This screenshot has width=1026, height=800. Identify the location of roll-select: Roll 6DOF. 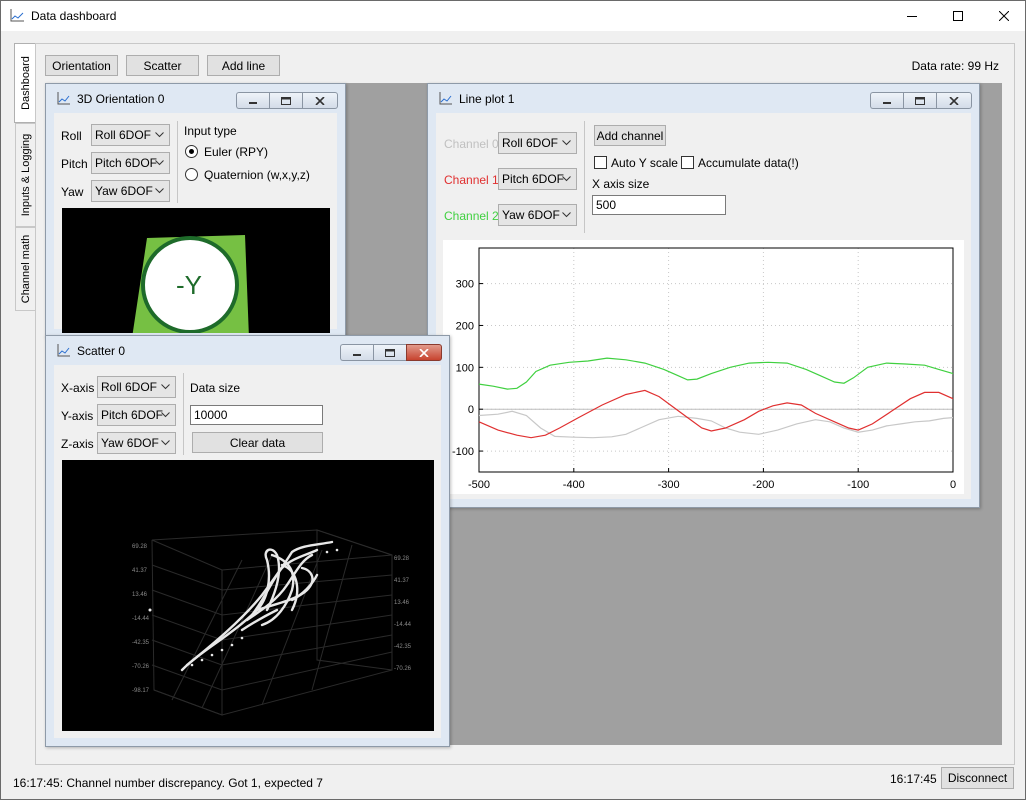
(130, 135).